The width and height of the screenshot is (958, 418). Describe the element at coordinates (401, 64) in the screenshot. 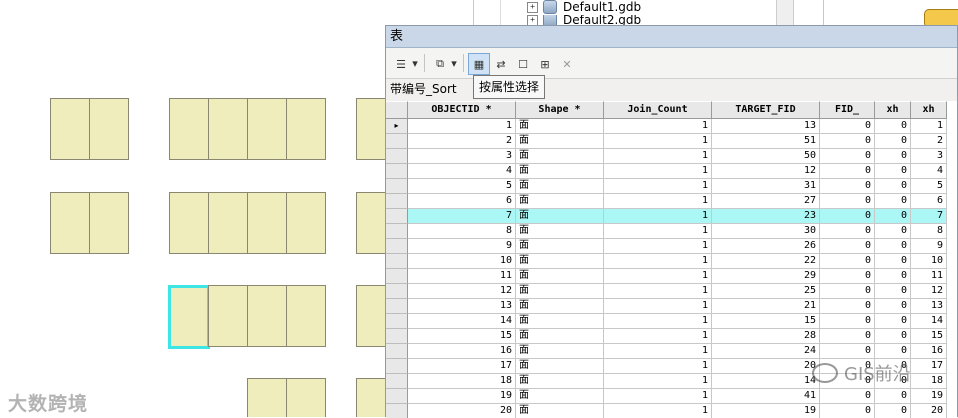

I see `table-options-icon: ☰` at that location.